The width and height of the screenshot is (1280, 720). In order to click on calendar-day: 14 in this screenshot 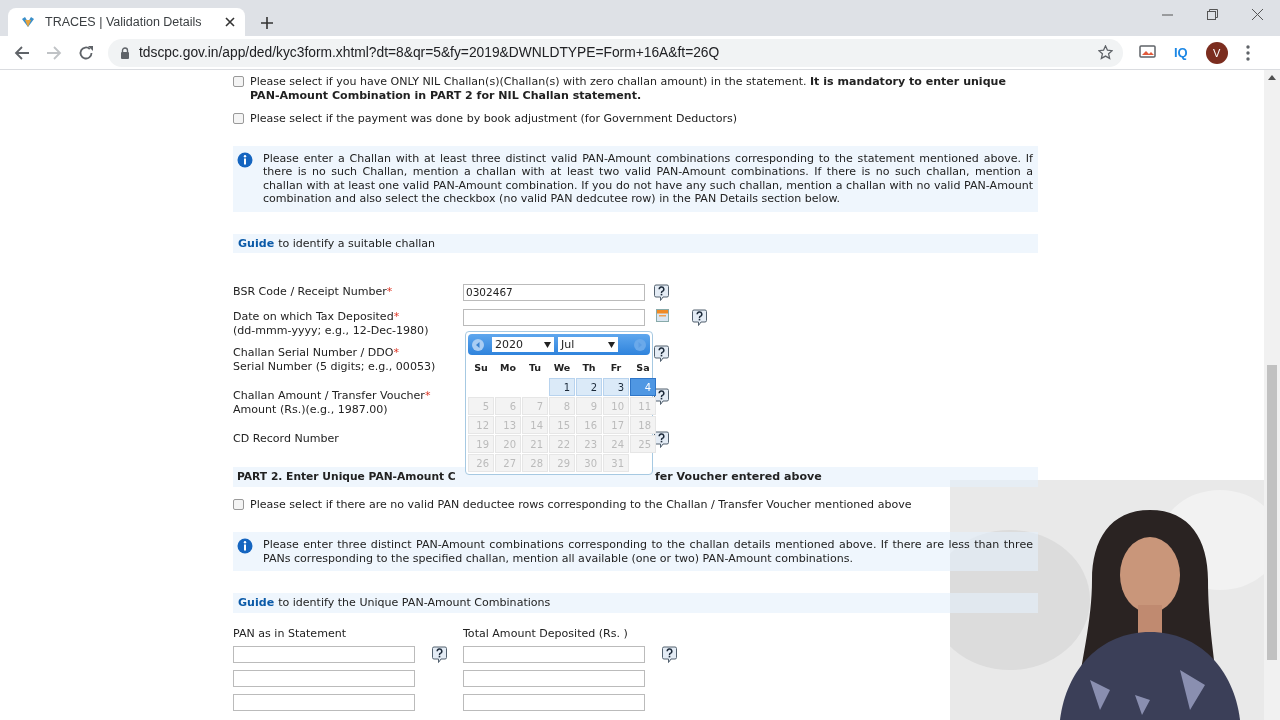, I will do `click(535, 425)`.